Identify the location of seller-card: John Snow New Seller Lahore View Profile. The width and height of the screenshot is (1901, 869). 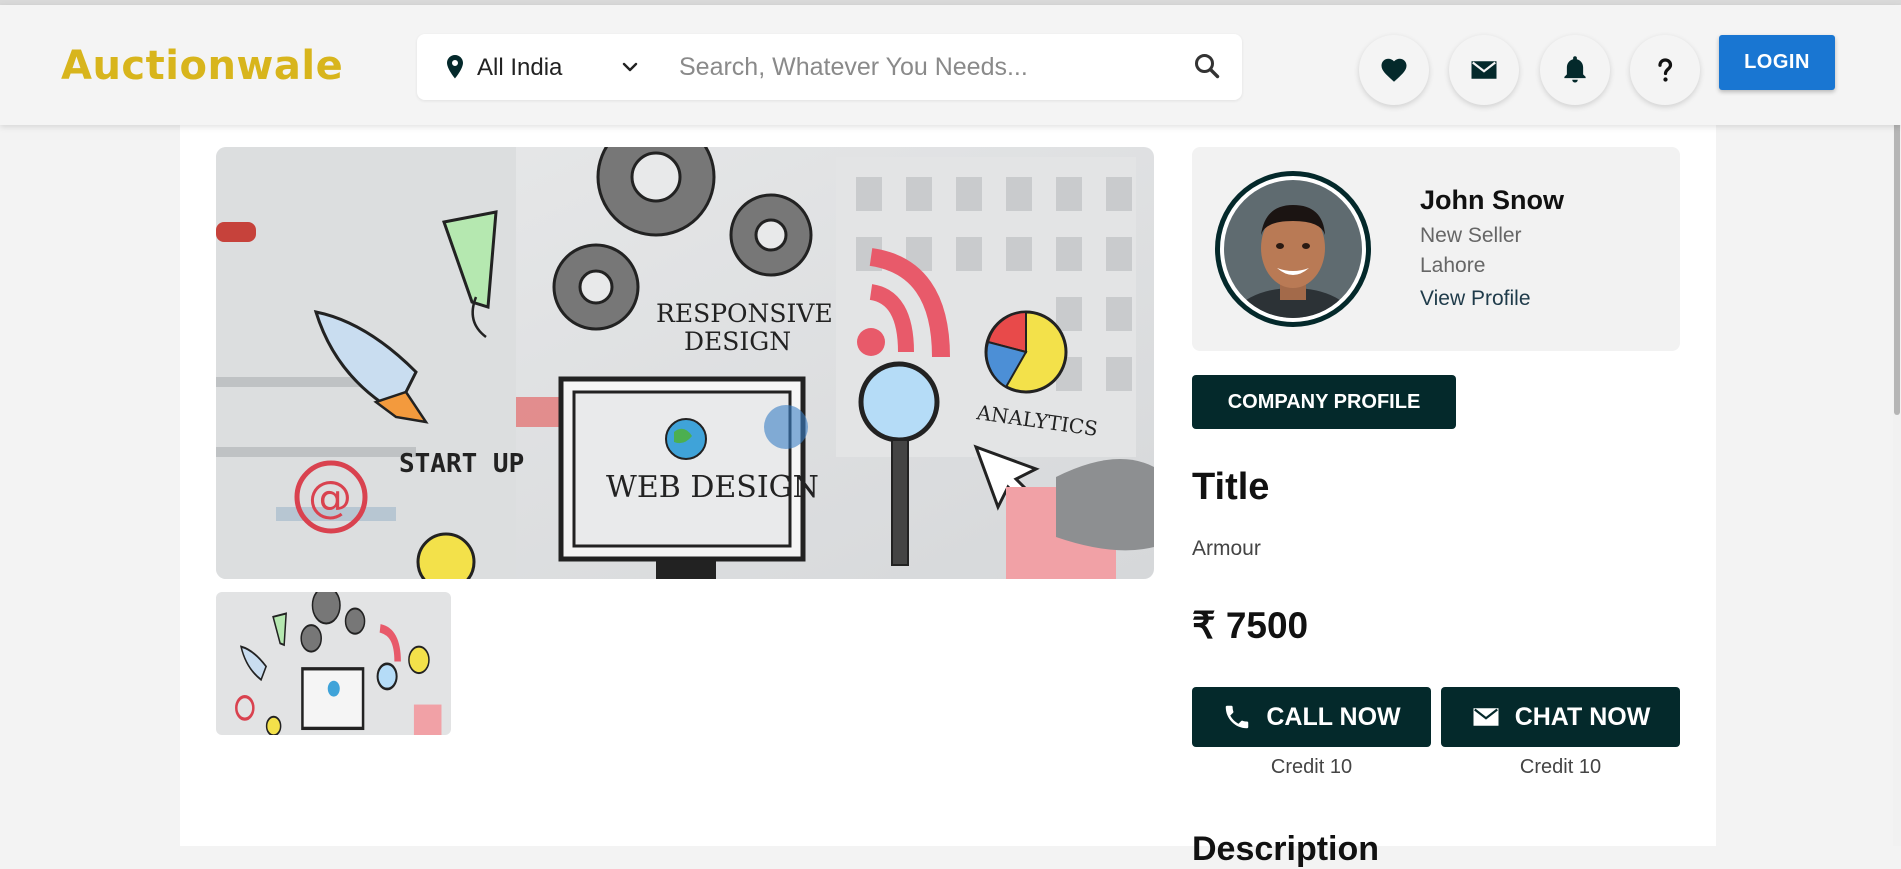
(1436, 249).